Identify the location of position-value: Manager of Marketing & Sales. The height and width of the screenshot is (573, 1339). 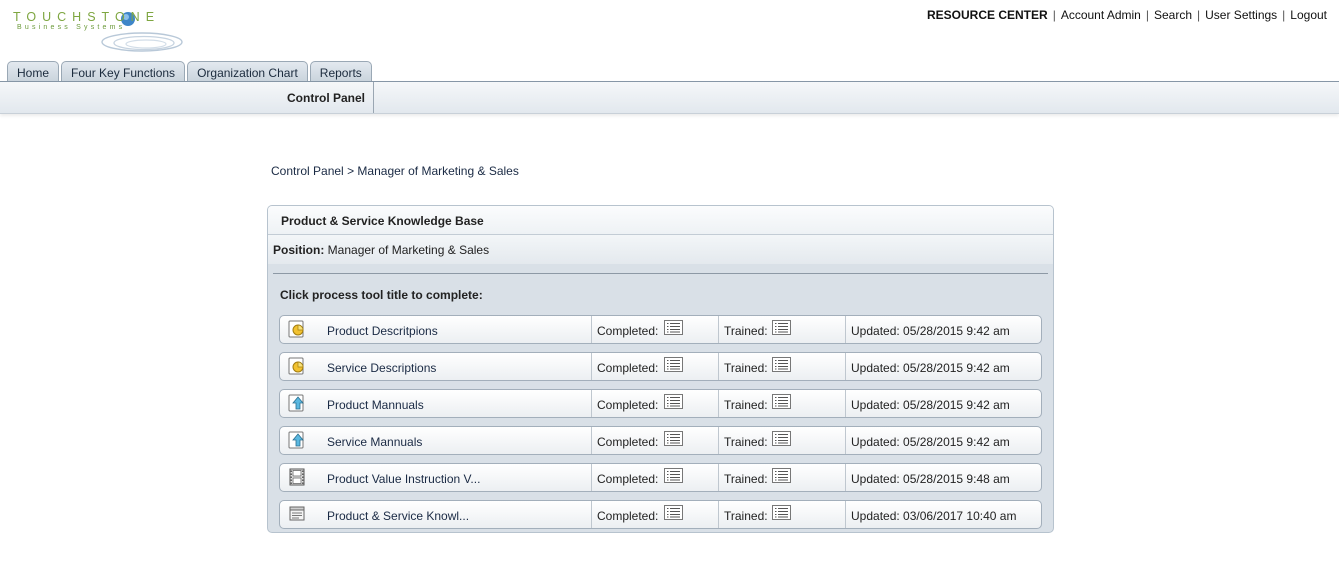
(408, 250).